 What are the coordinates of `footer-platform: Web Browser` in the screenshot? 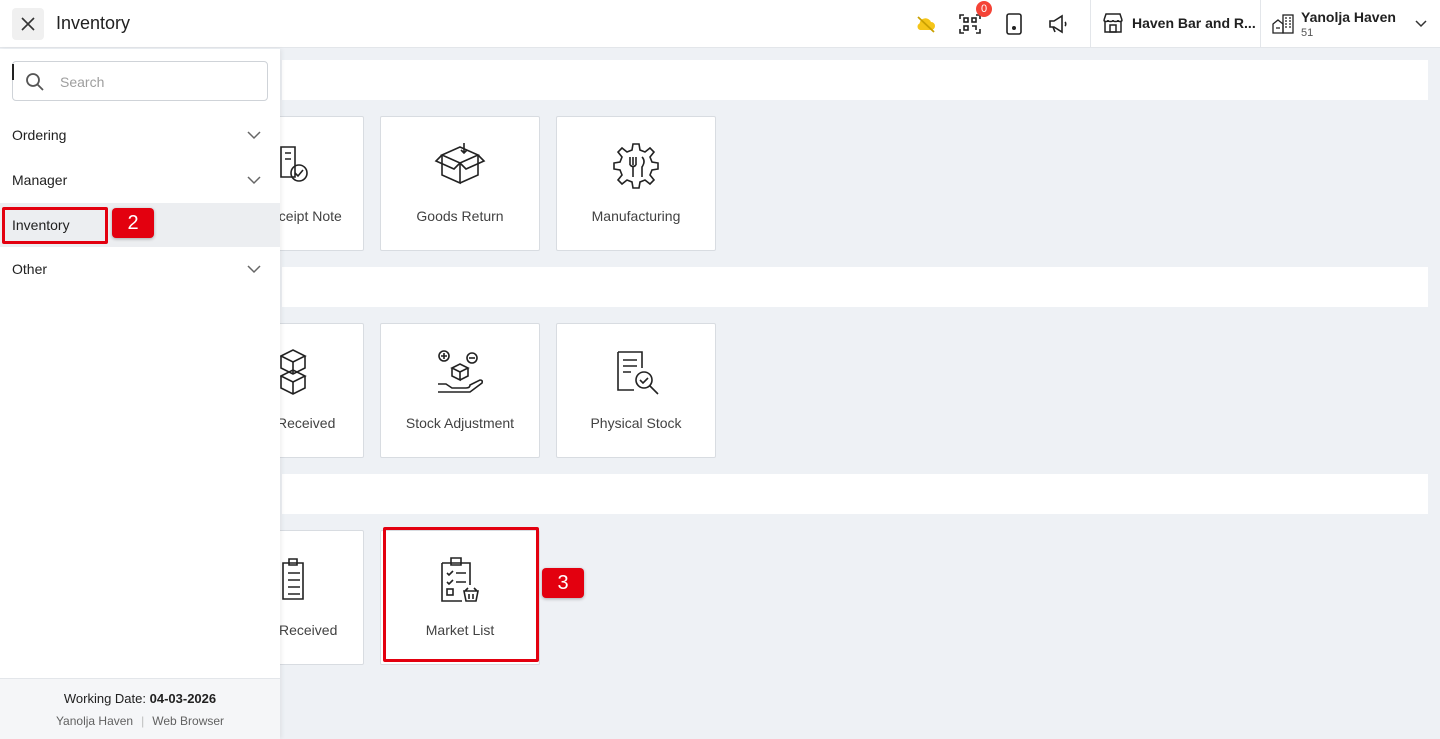 It's located at (188, 721).